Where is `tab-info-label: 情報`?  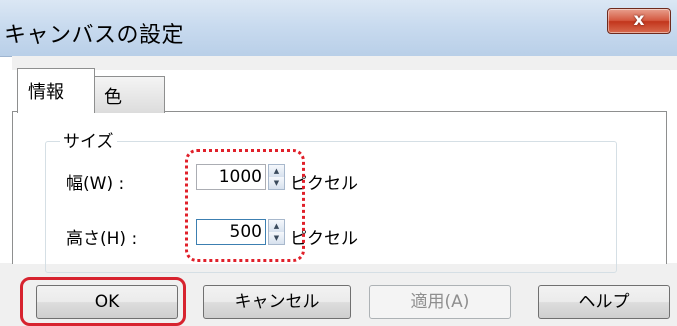
tab-info-label: 情報 is located at coordinates (46, 92).